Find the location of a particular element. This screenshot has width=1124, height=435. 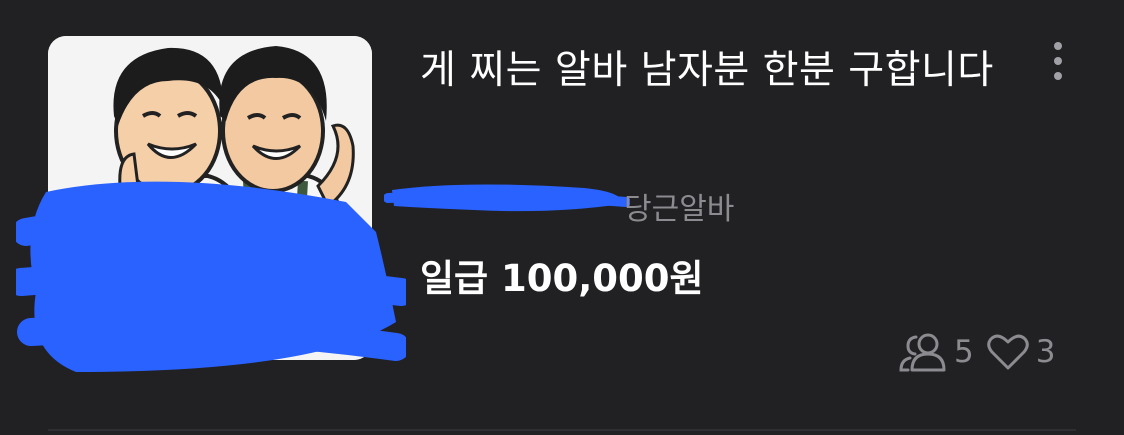

listing-title: 게 찌는 알바 남자분 한분 구합니다 is located at coordinates (710, 70).